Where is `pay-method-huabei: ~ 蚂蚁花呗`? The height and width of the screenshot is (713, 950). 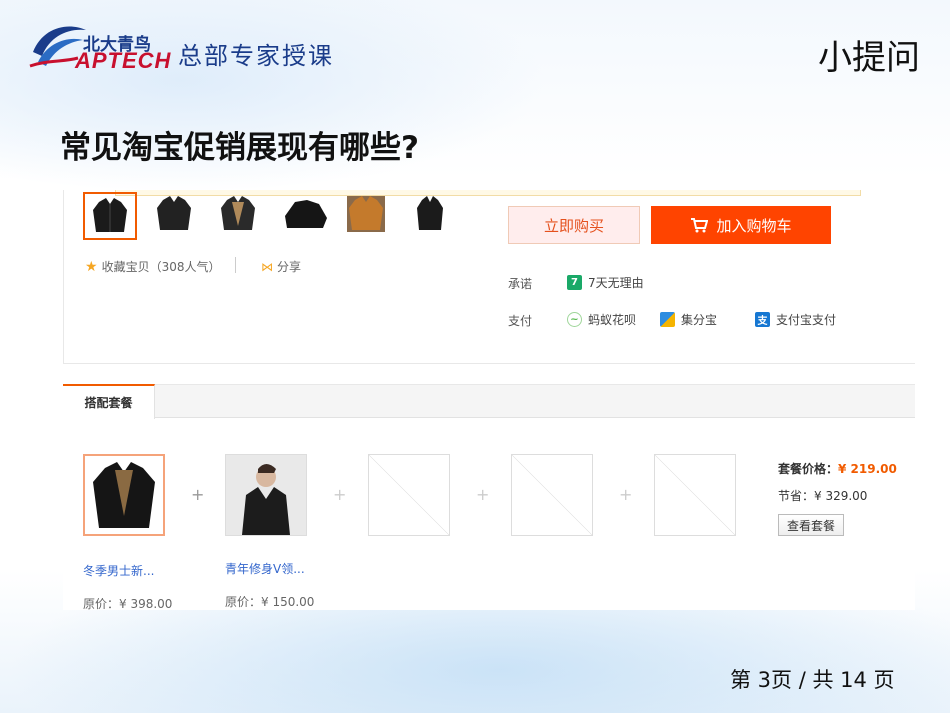
pay-method-huabei: ~ 蚂蚁花呗 is located at coordinates (601, 319).